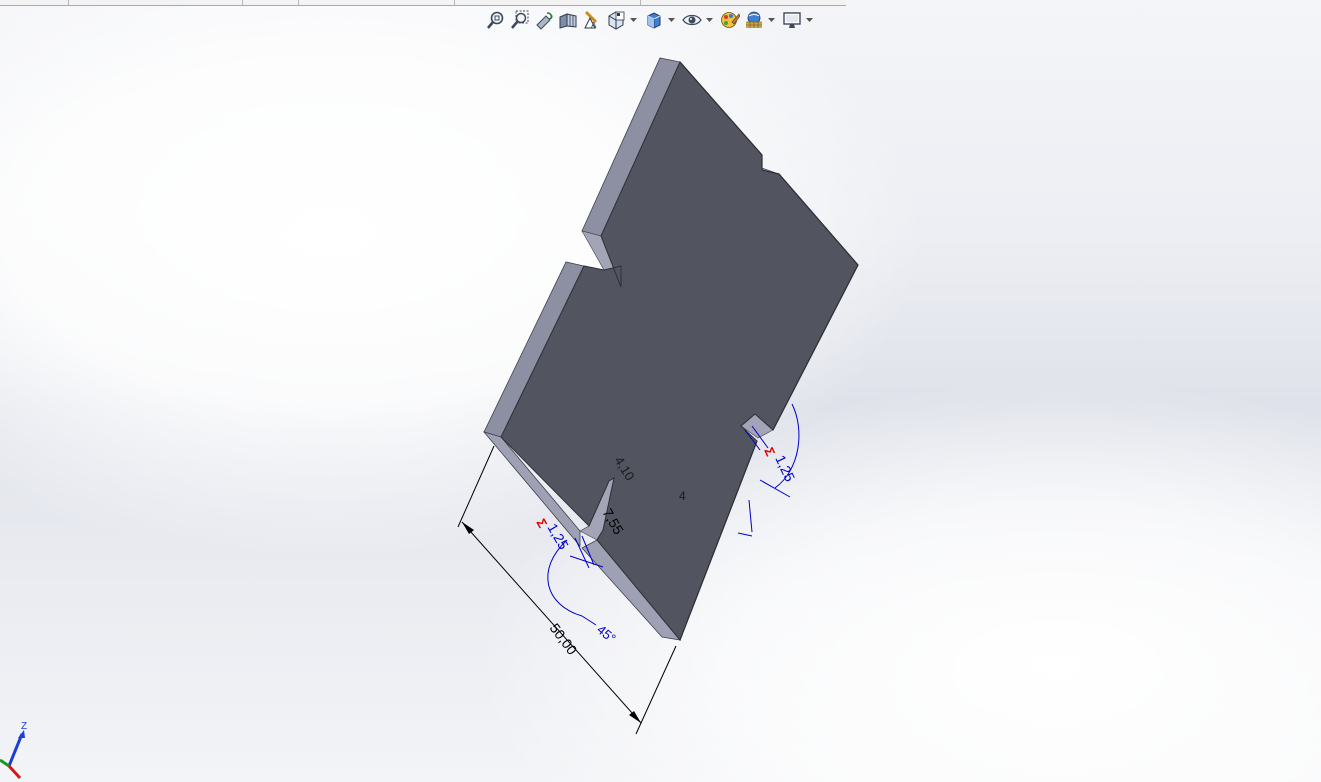 The height and width of the screenshot is (782, 1321). What do you see at coordinates (785, 469) in the screenshot?
I see `slot-width-right-value: 1,25` at bounding box center [785, 469].